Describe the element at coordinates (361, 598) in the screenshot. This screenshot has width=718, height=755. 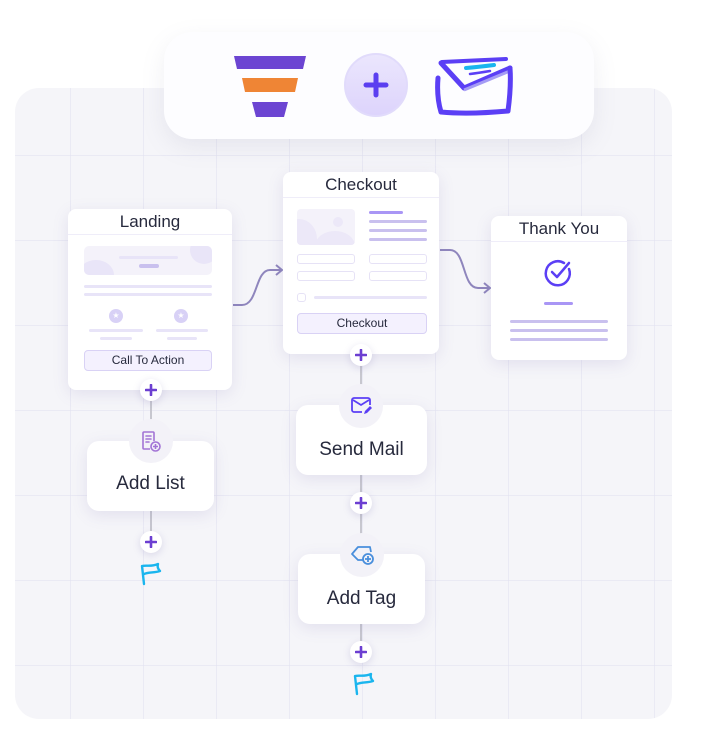
I see `add-tag-label: Add Tag` at that location.